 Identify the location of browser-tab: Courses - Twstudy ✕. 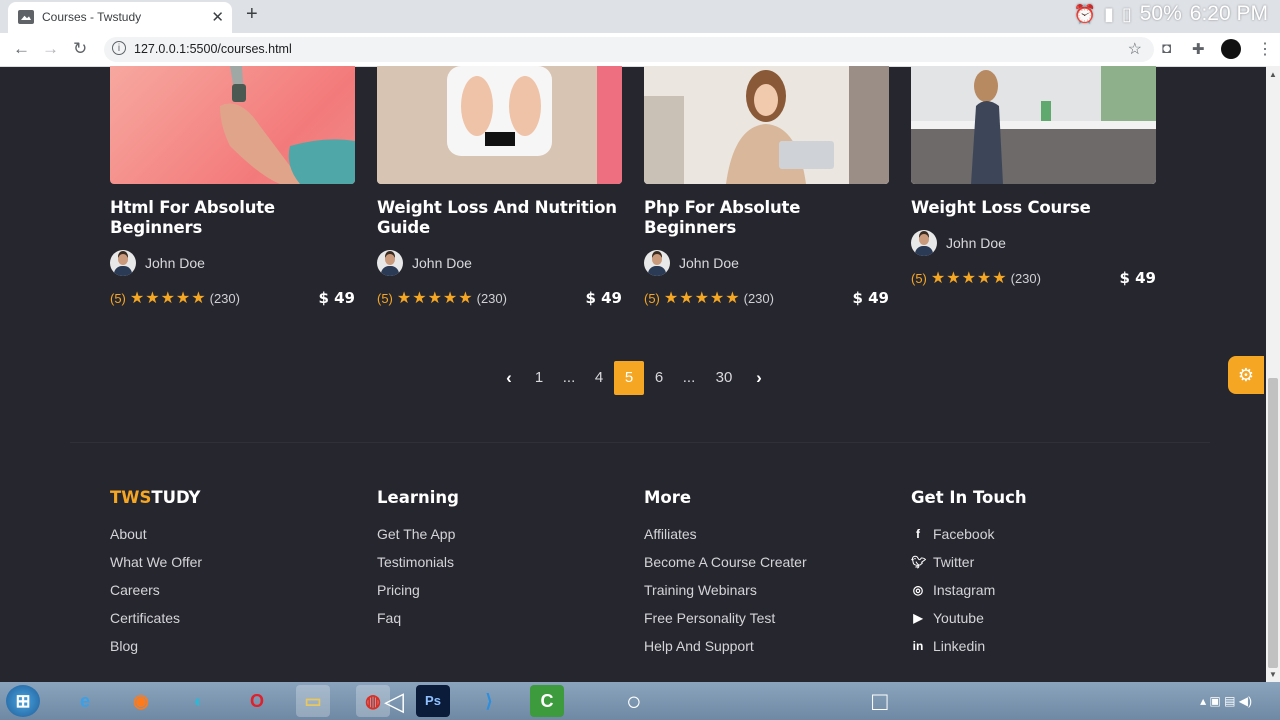
(120, 17).